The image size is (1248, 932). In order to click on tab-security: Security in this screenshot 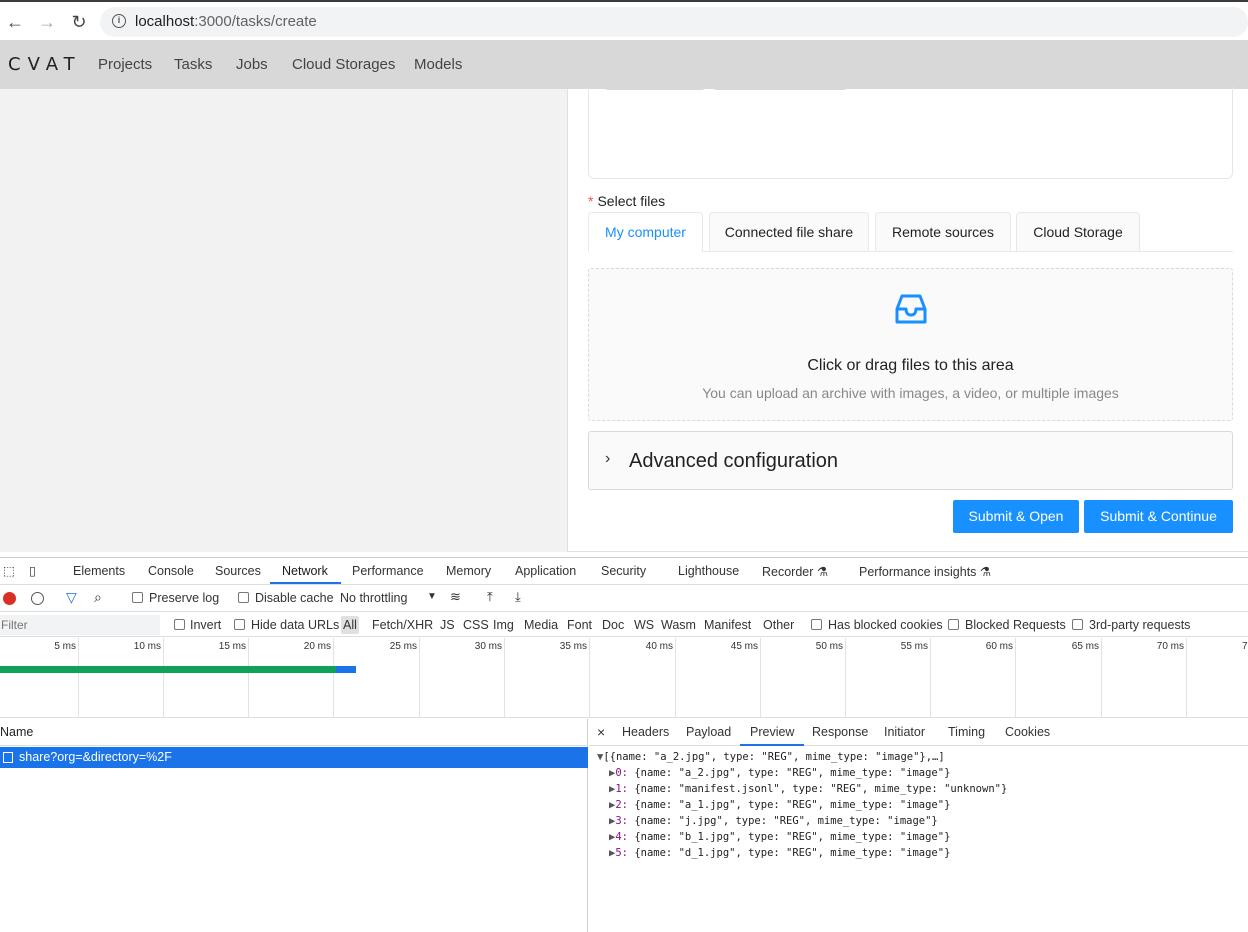, I will do `click(623, 571)`.